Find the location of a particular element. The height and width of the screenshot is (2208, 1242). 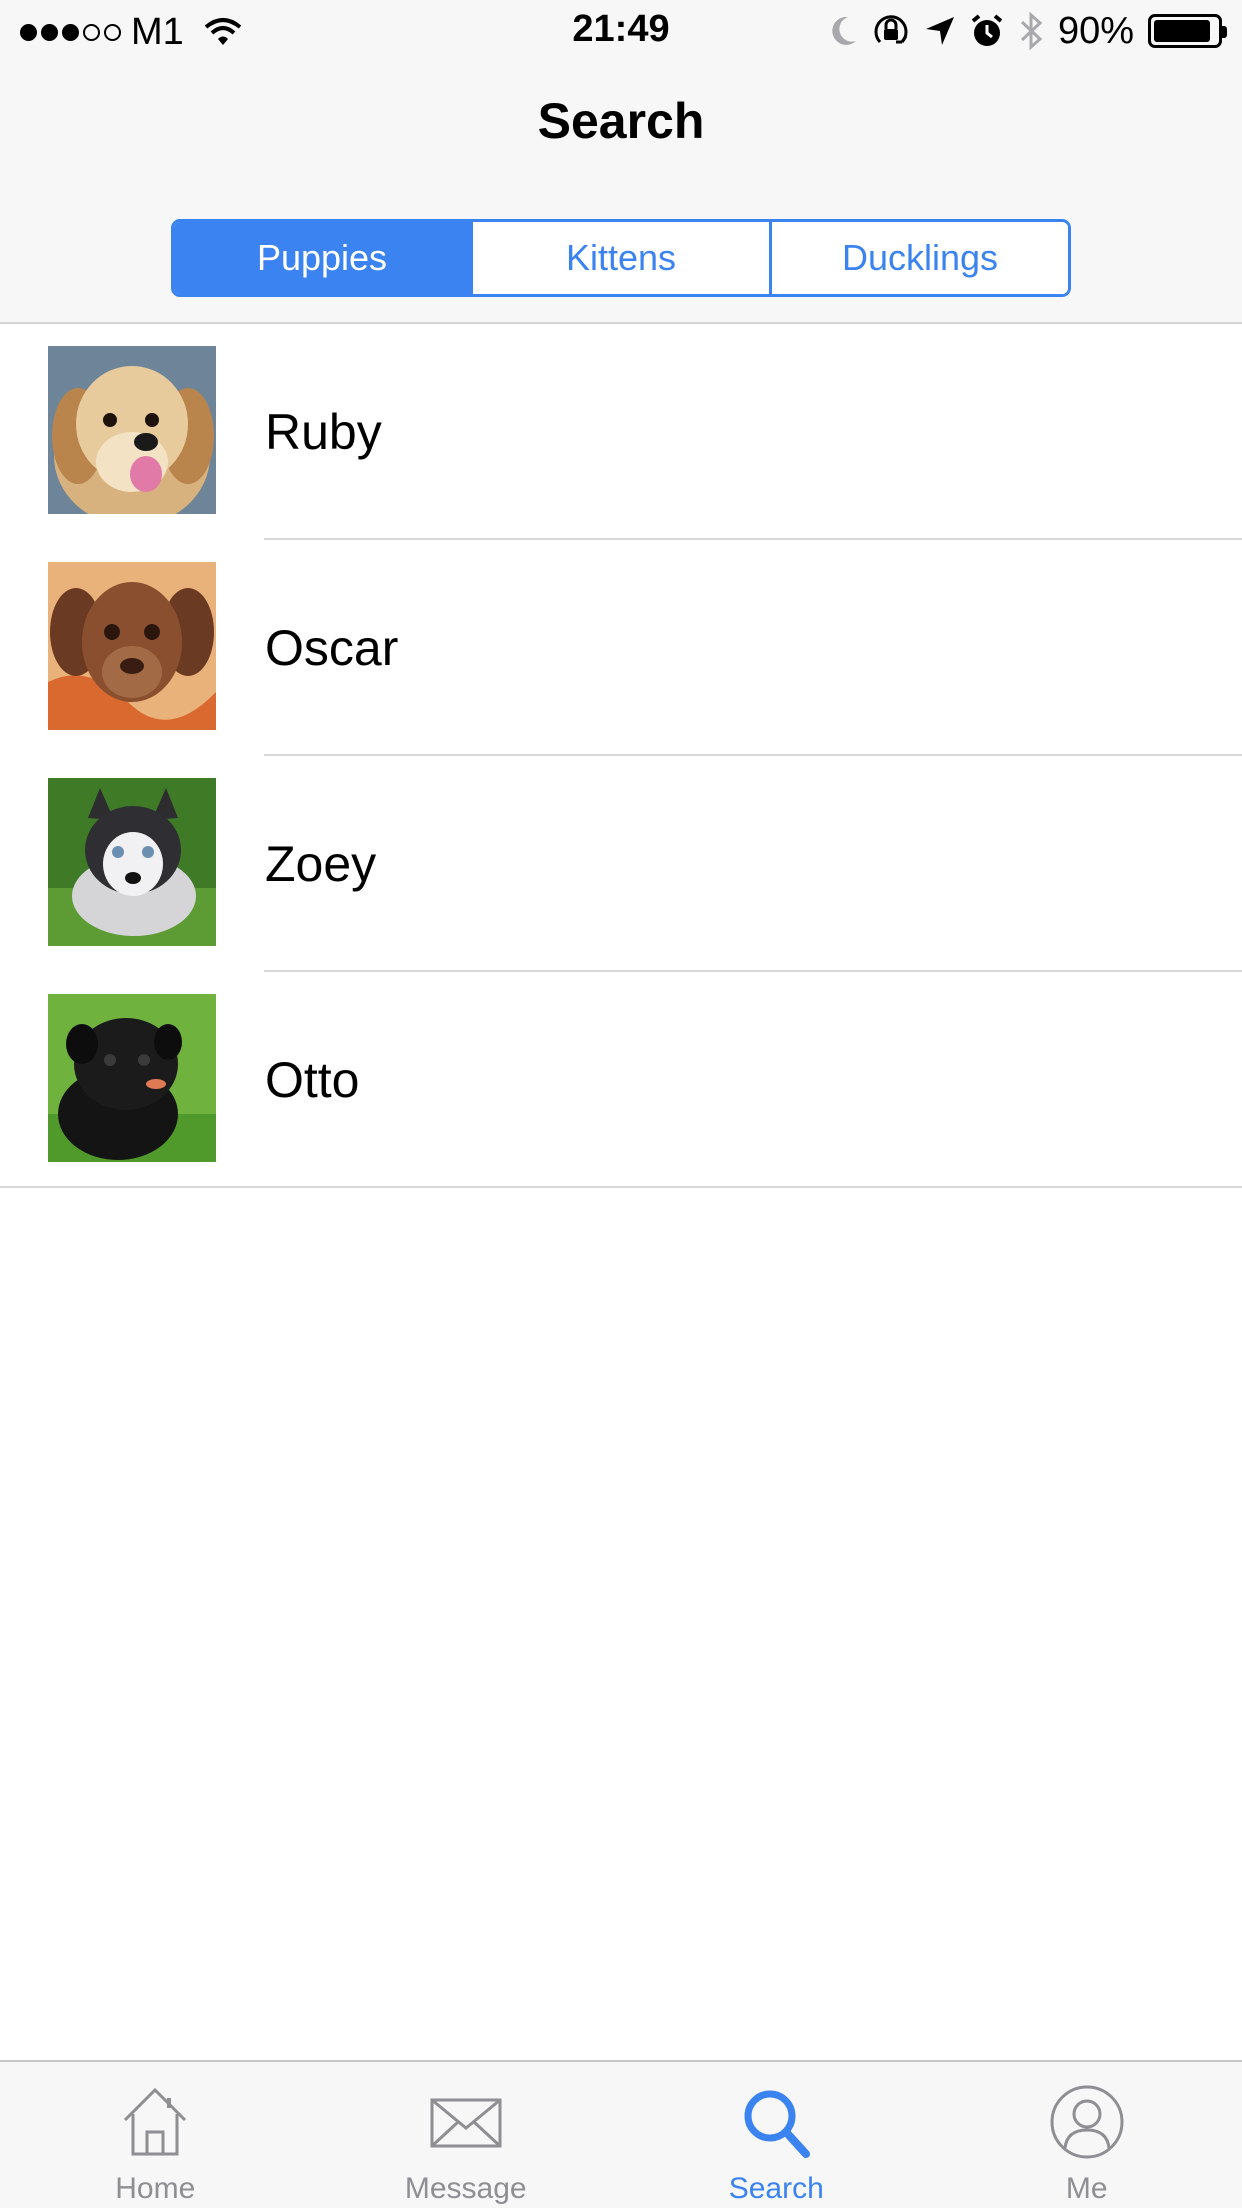

category-segmented-control: Puppies Kittens Ducklings is located at coordinates (621, 258).